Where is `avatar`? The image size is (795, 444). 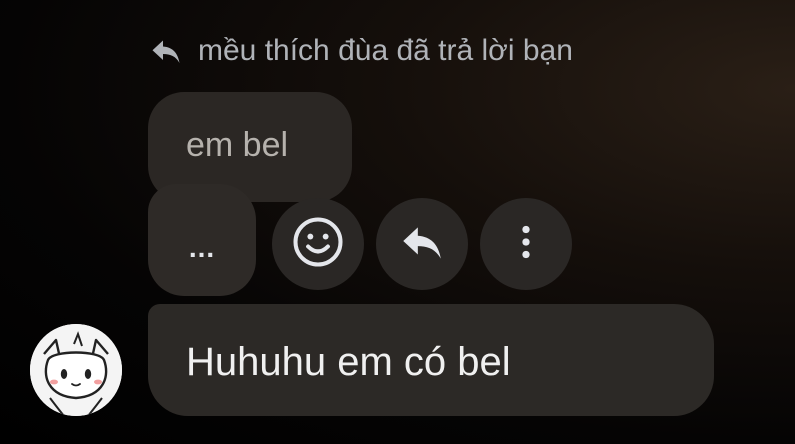
avatar is located at coordinates (76, 370).